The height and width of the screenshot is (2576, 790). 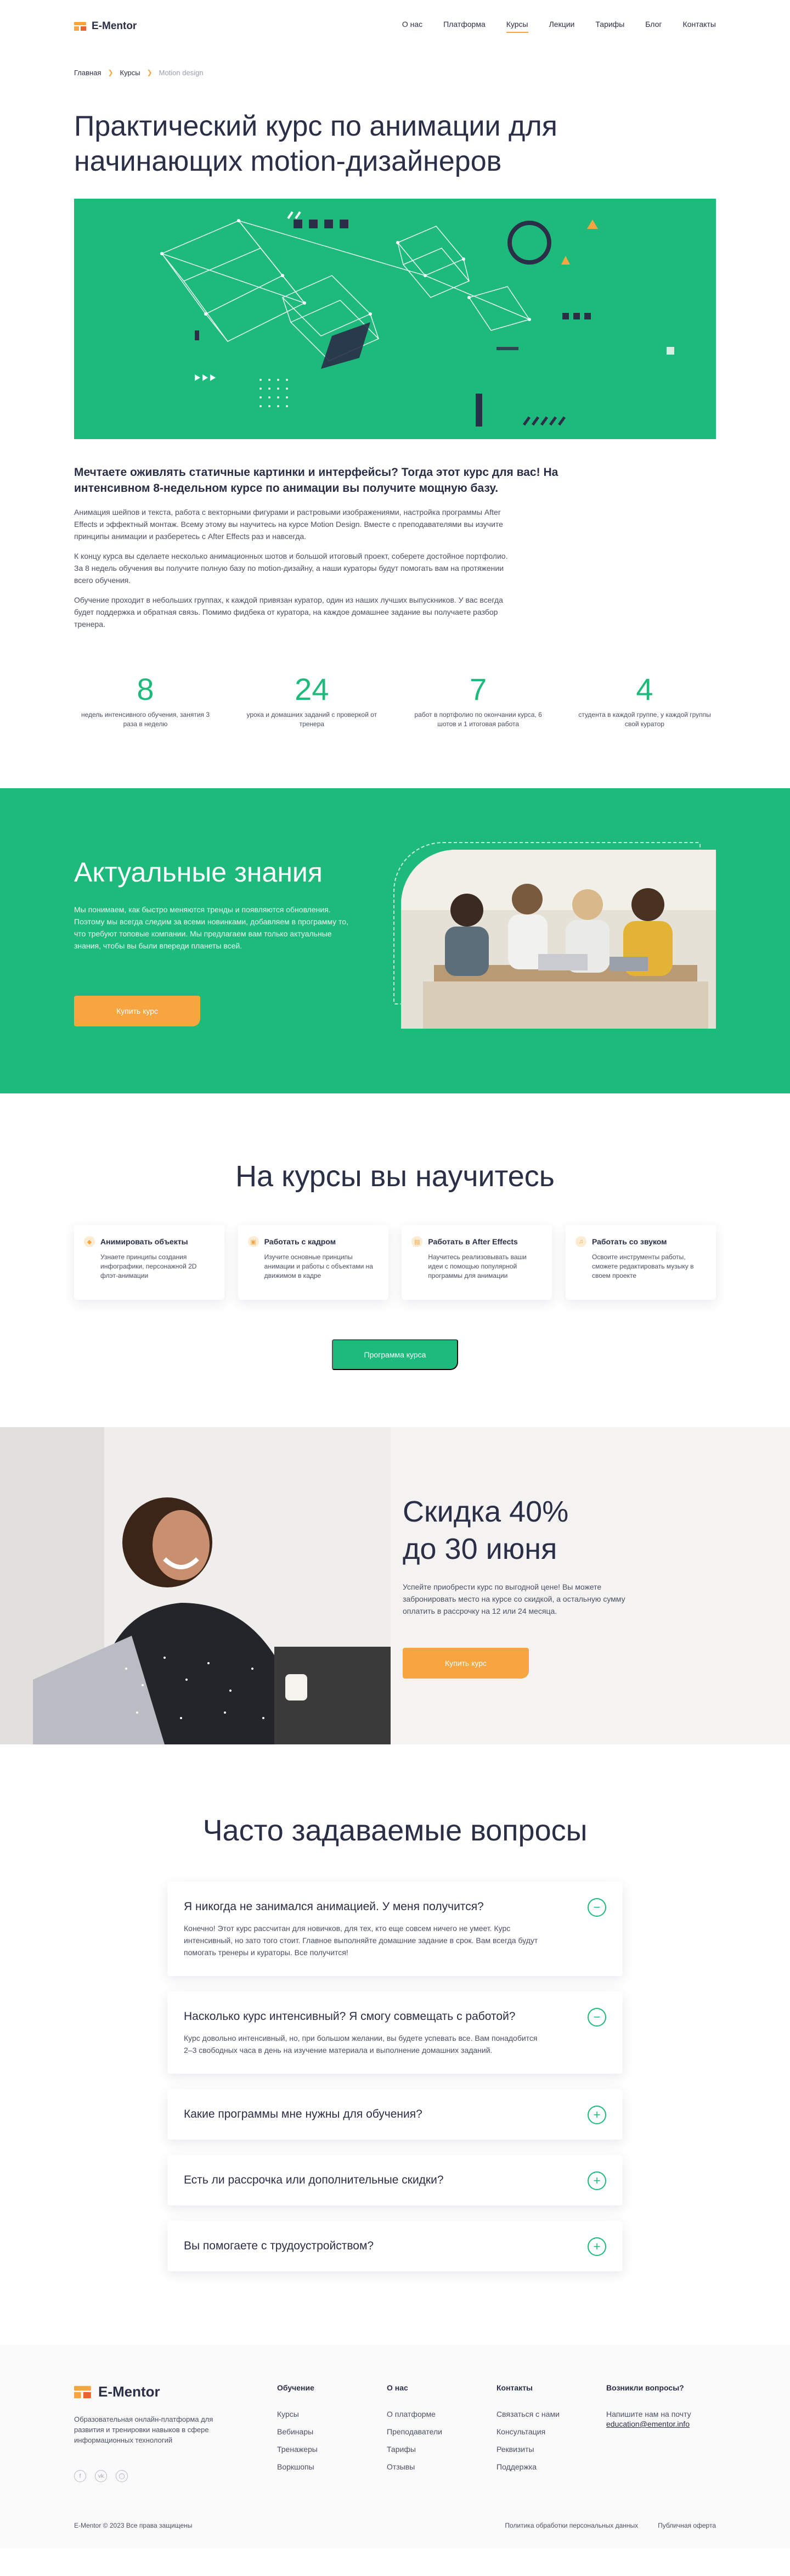 I want to click on nav-contacts: Контакты, so click(x=699, y=26).